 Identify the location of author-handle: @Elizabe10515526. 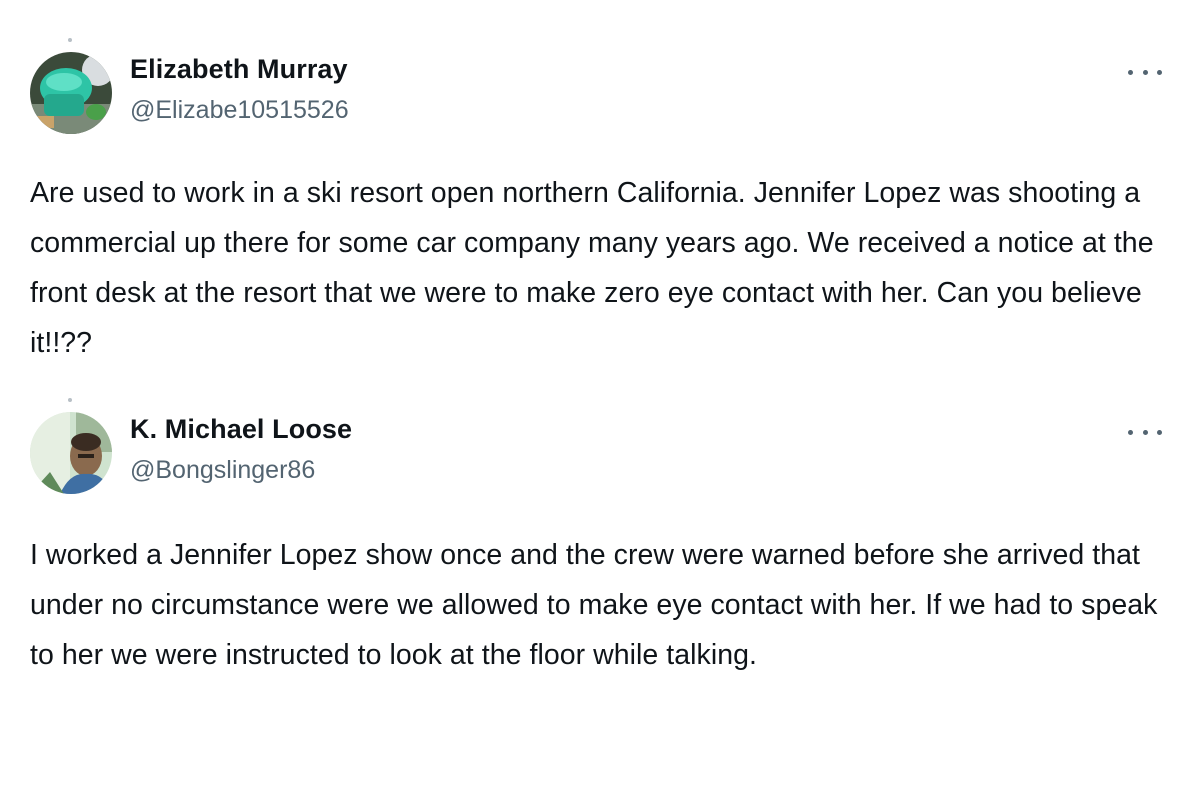
(239, 110).